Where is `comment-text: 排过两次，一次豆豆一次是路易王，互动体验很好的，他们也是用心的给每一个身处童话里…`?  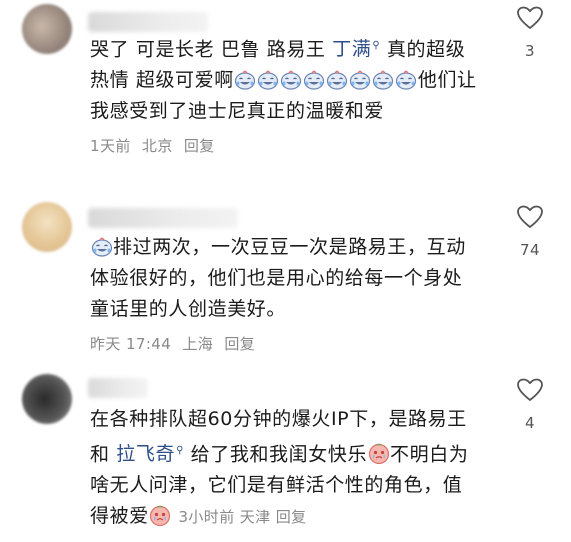 comment-text: 排过两次，一次豆豆一次是路易王，互动体验很好的，他们也是用心的给每一个身处童话里… is located at coordinates (278, 278).